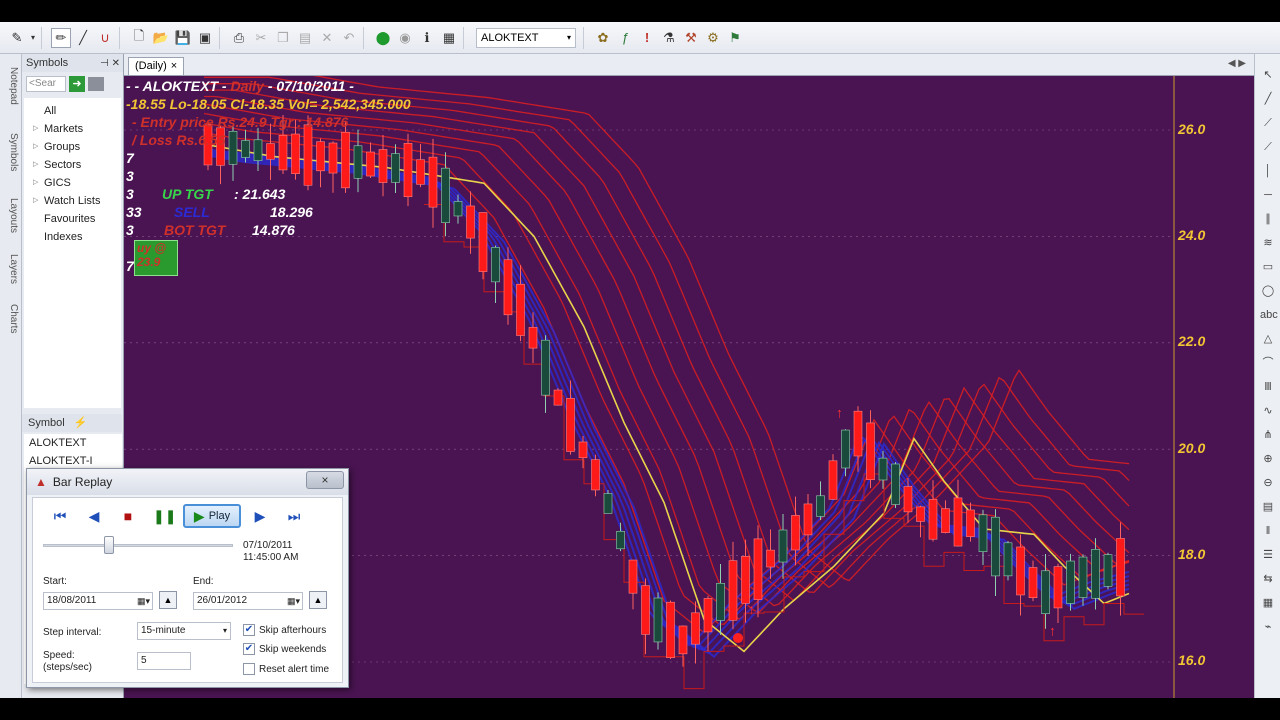 The width and height of the screenshot is (1280, 720). I want to click on symbol-list-item: ALOKTEXT, so click(73, 443).